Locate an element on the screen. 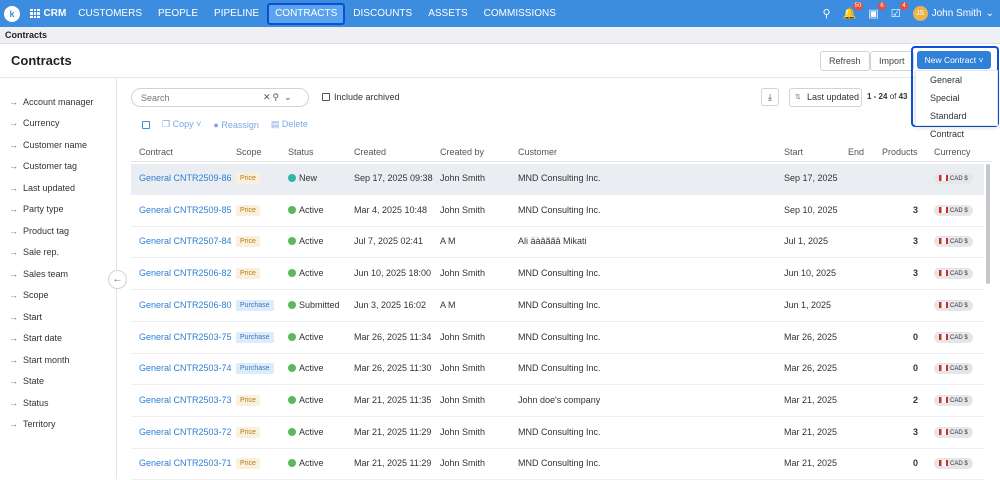 This screenshot has width=1000, height=480. sort-button: ⇅ Last updated is located at coordinates (825, 97).